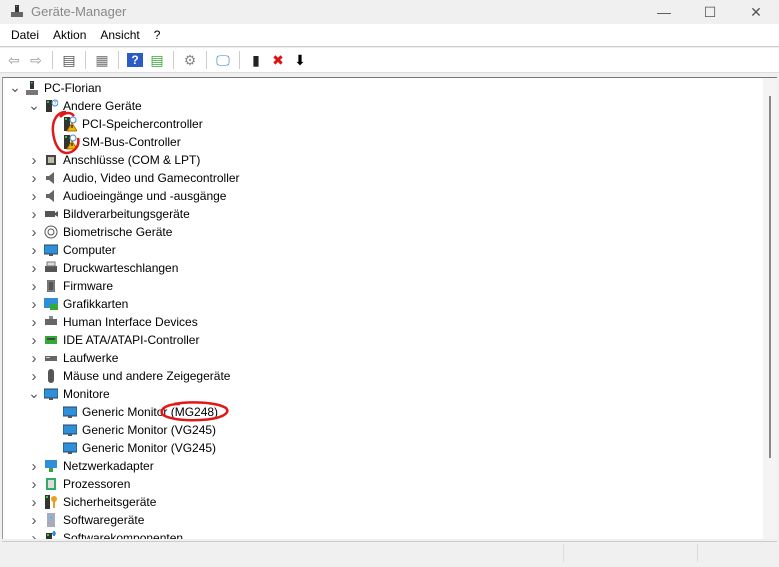 The width and height of the screenshot is (779, 567). Describe the element at coordinates (664, 12) in the screenshot. I see `minimize-button: —` at that location.